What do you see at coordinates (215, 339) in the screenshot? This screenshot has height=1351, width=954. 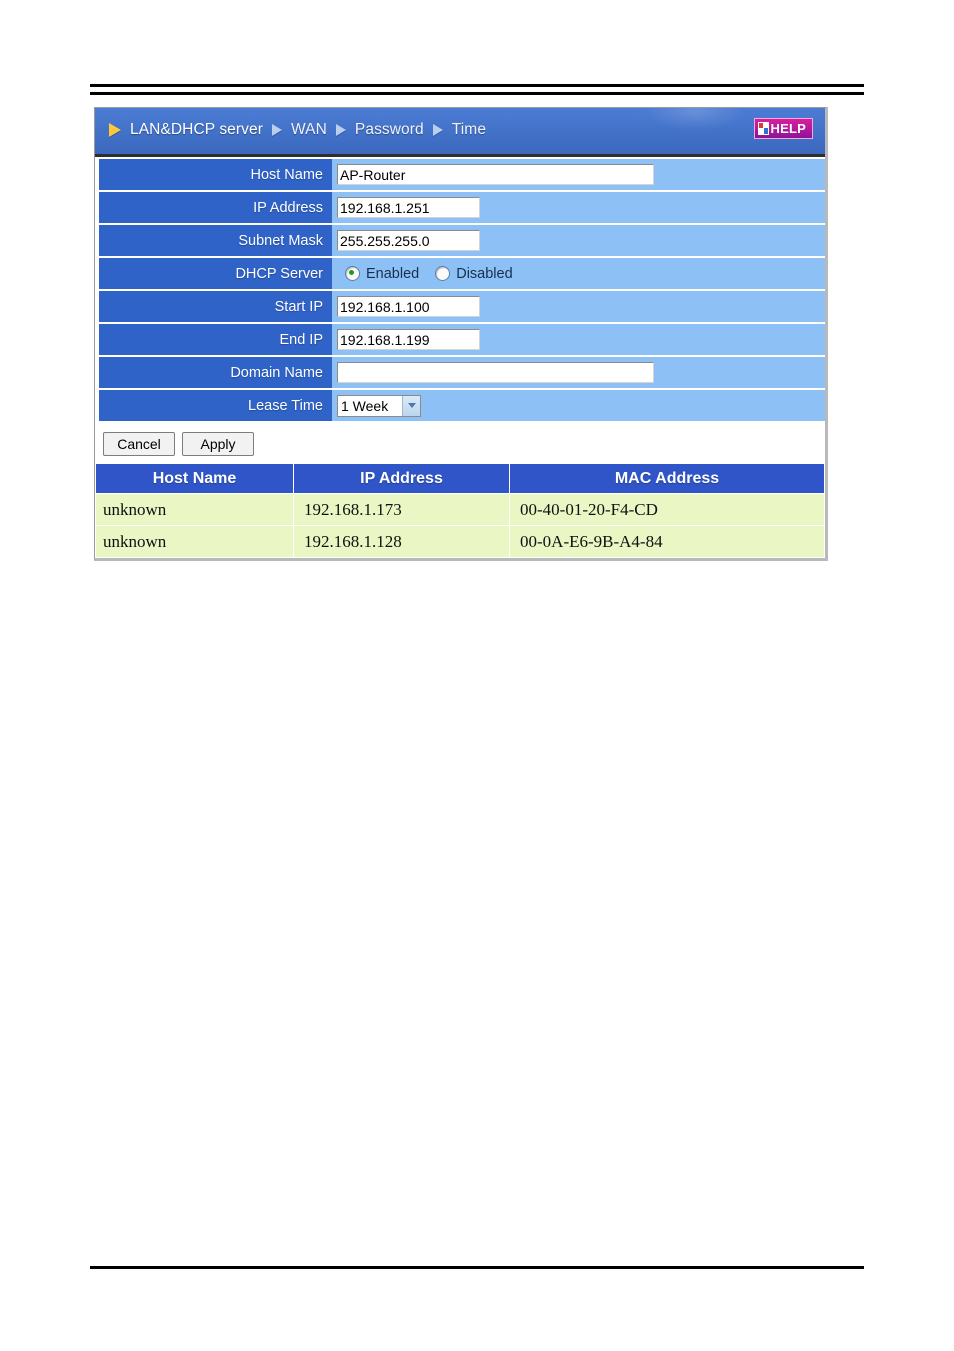 I see `end-ip-label: End IP` at bounding box center [215, 339].